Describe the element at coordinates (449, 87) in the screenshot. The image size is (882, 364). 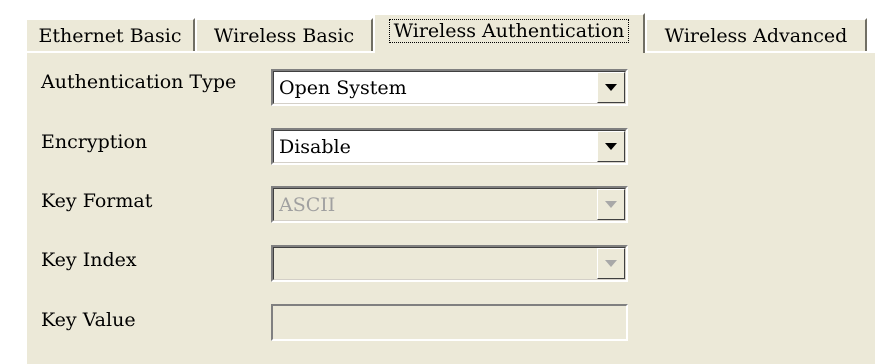
I see `authentication-type-select: Open System` at that location.